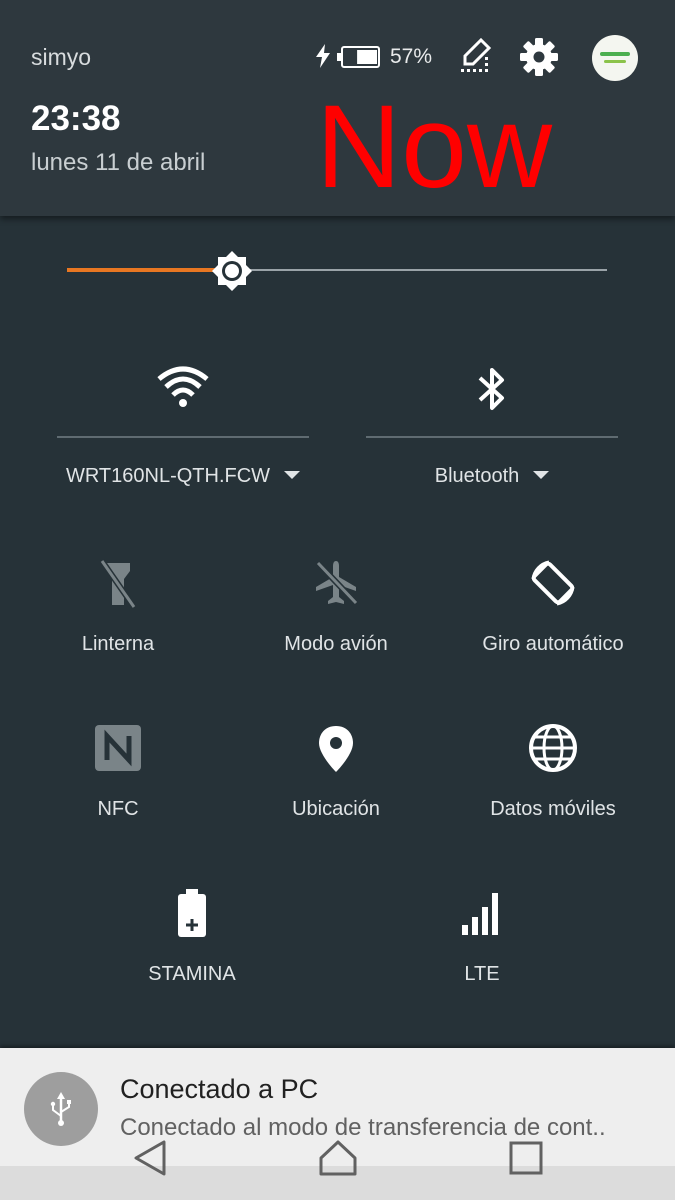  What do you see at coordinates (553, 809) in the screenshot?
I see `tile-label: Datos móviles` at bounding box center [553, 809].